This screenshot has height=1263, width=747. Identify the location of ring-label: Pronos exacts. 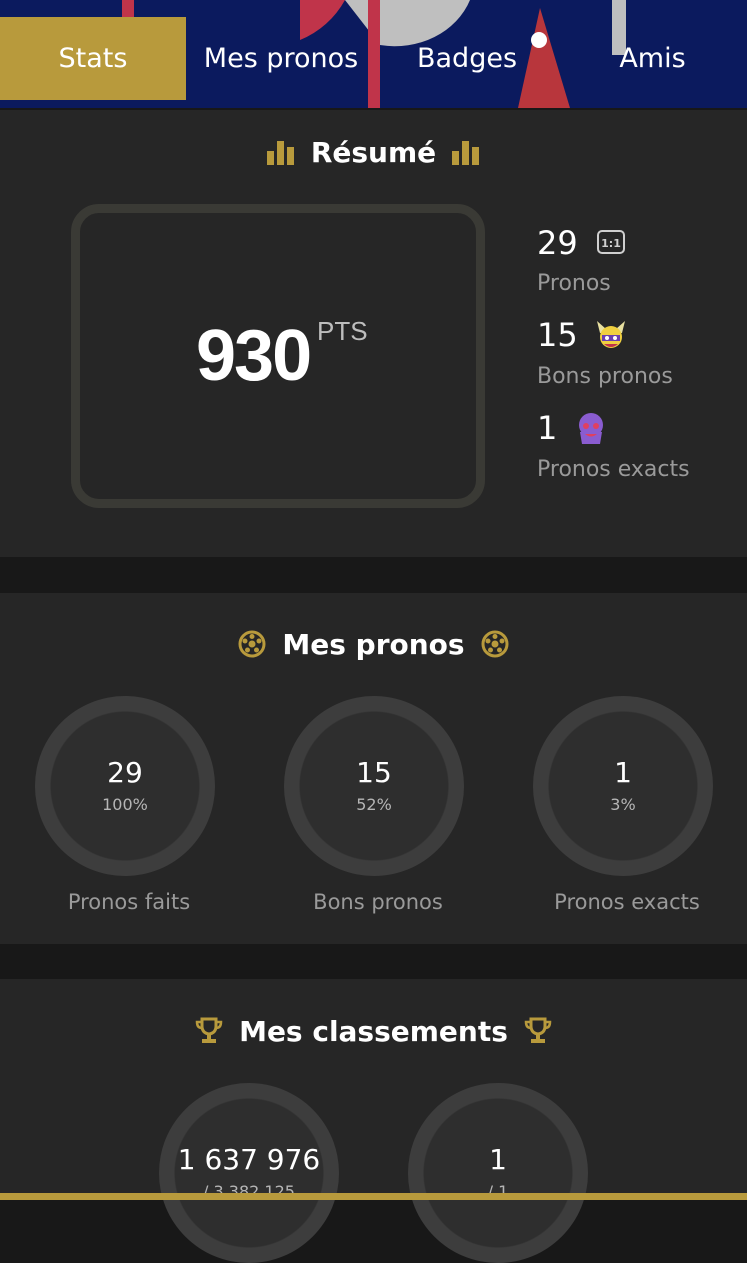
(627, 902).